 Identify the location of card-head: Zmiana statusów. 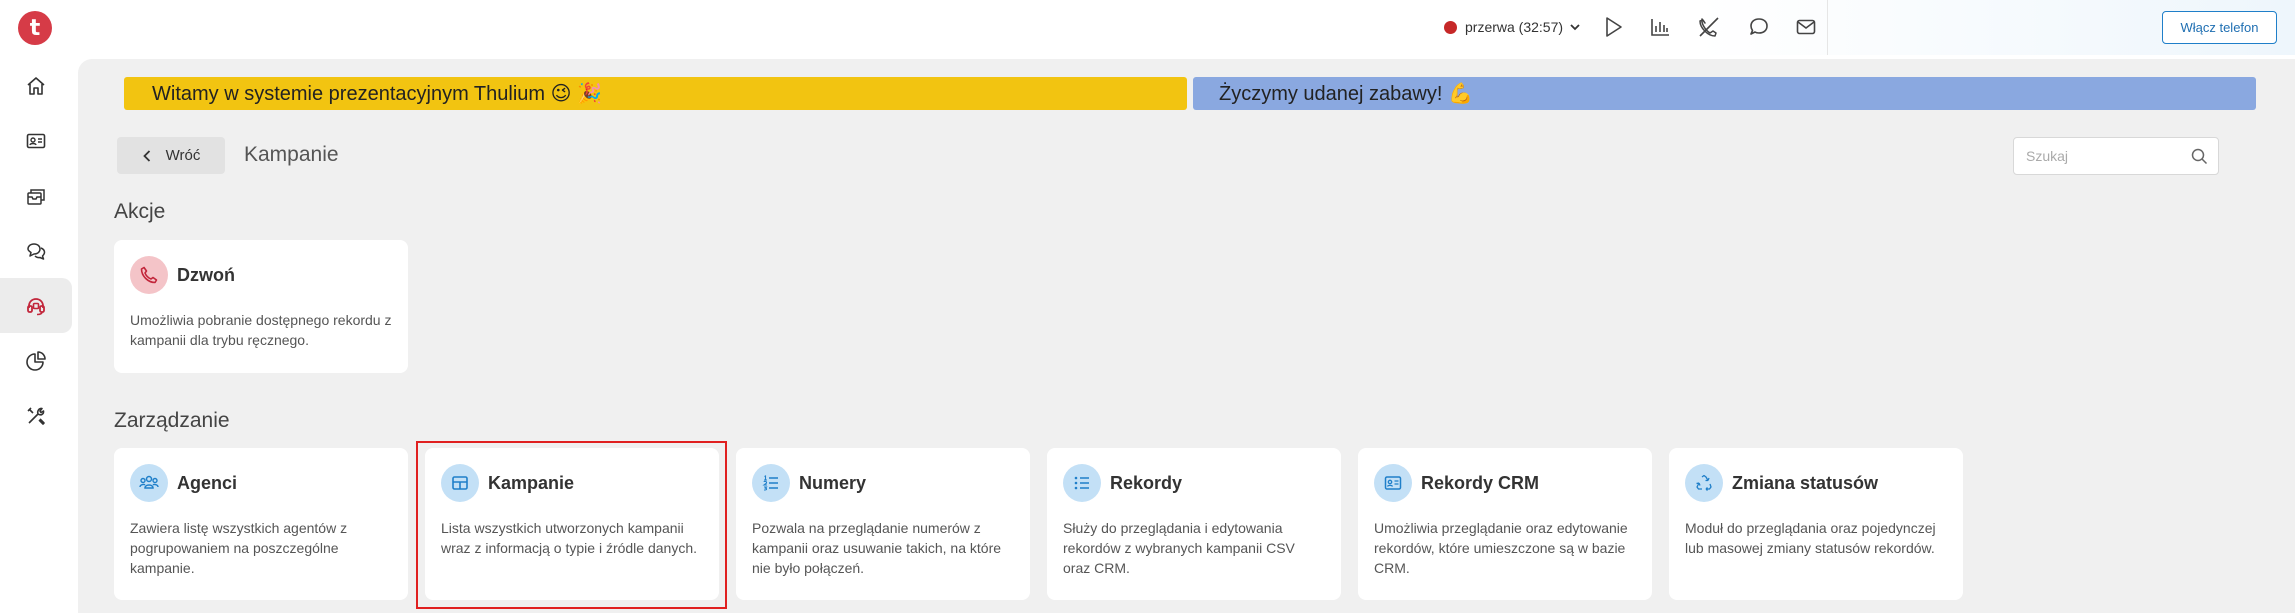
(1781, 483).